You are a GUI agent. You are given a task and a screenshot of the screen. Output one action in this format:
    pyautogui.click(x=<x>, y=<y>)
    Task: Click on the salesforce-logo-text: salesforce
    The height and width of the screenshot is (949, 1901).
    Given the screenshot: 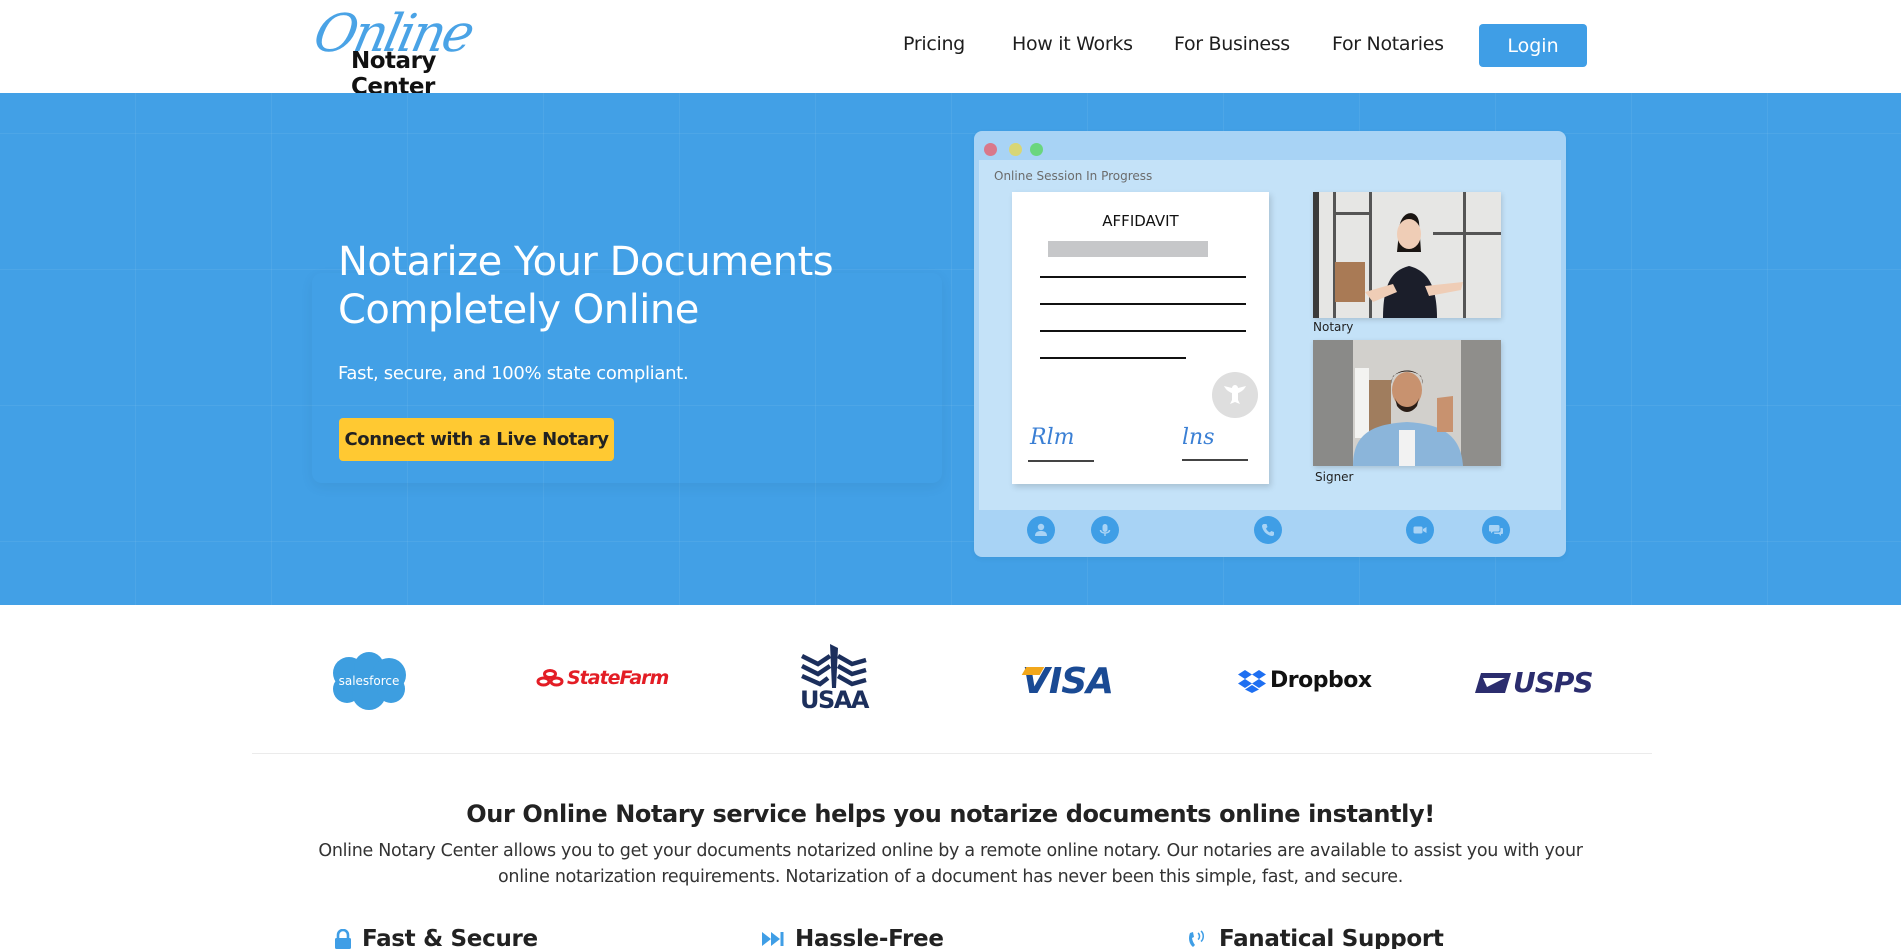 What is the action you would take?
    pyautogui.click(x=369, y=681)
    